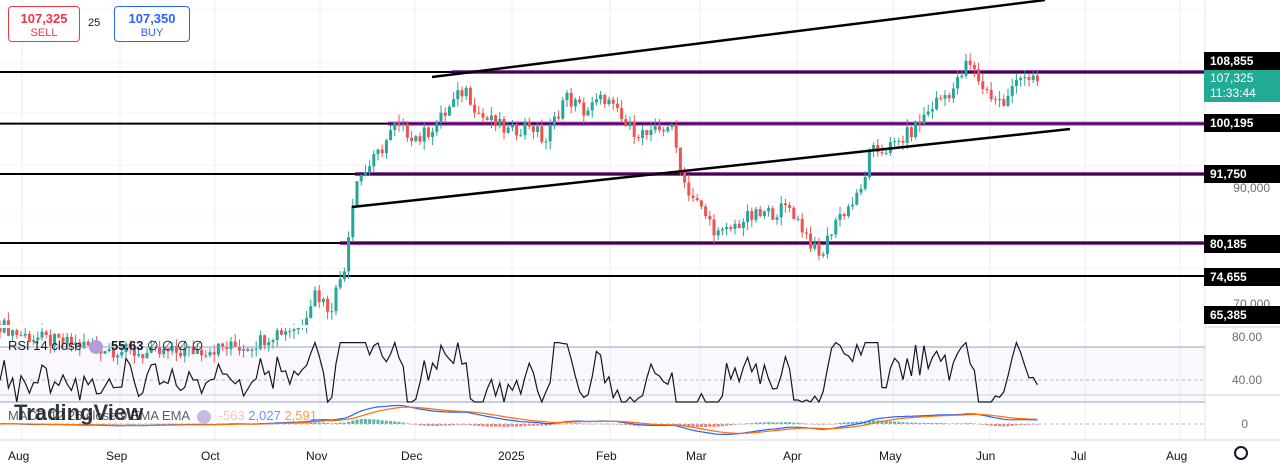  I want to click on rsi-legend: RSI 14 close 55.63 ∅ ∅ ∅ ∅, so click(105, 346).